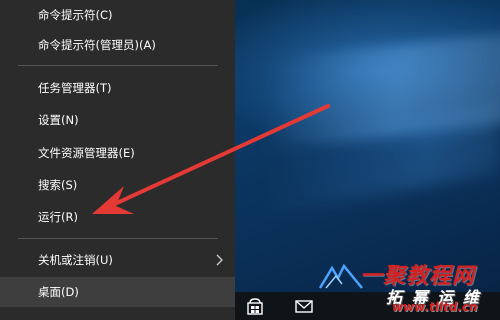 The image size is (500, 320). Describe the element at coordinates (117, 217) in the screenshot. I see `menu-item-run: 运行(R)` at that location.